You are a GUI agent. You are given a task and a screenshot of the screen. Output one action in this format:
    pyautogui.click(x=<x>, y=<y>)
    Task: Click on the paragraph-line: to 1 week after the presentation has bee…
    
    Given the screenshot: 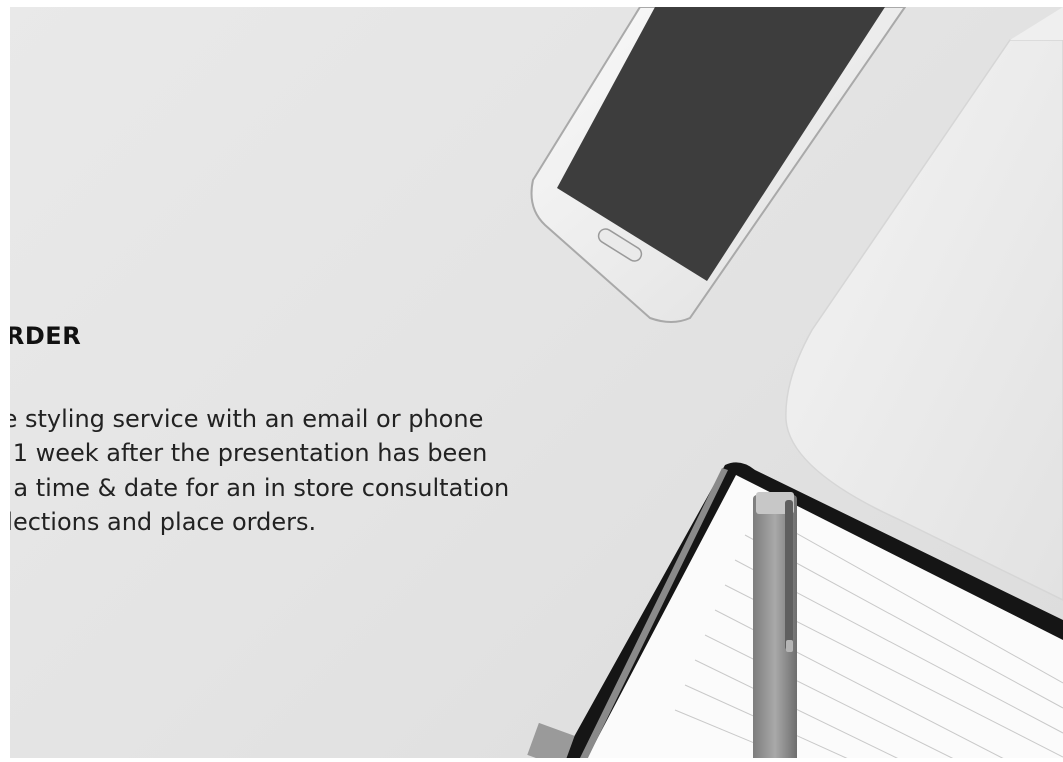 What is the action you would take?
    pyautogui.click(x=244, y=453)
    